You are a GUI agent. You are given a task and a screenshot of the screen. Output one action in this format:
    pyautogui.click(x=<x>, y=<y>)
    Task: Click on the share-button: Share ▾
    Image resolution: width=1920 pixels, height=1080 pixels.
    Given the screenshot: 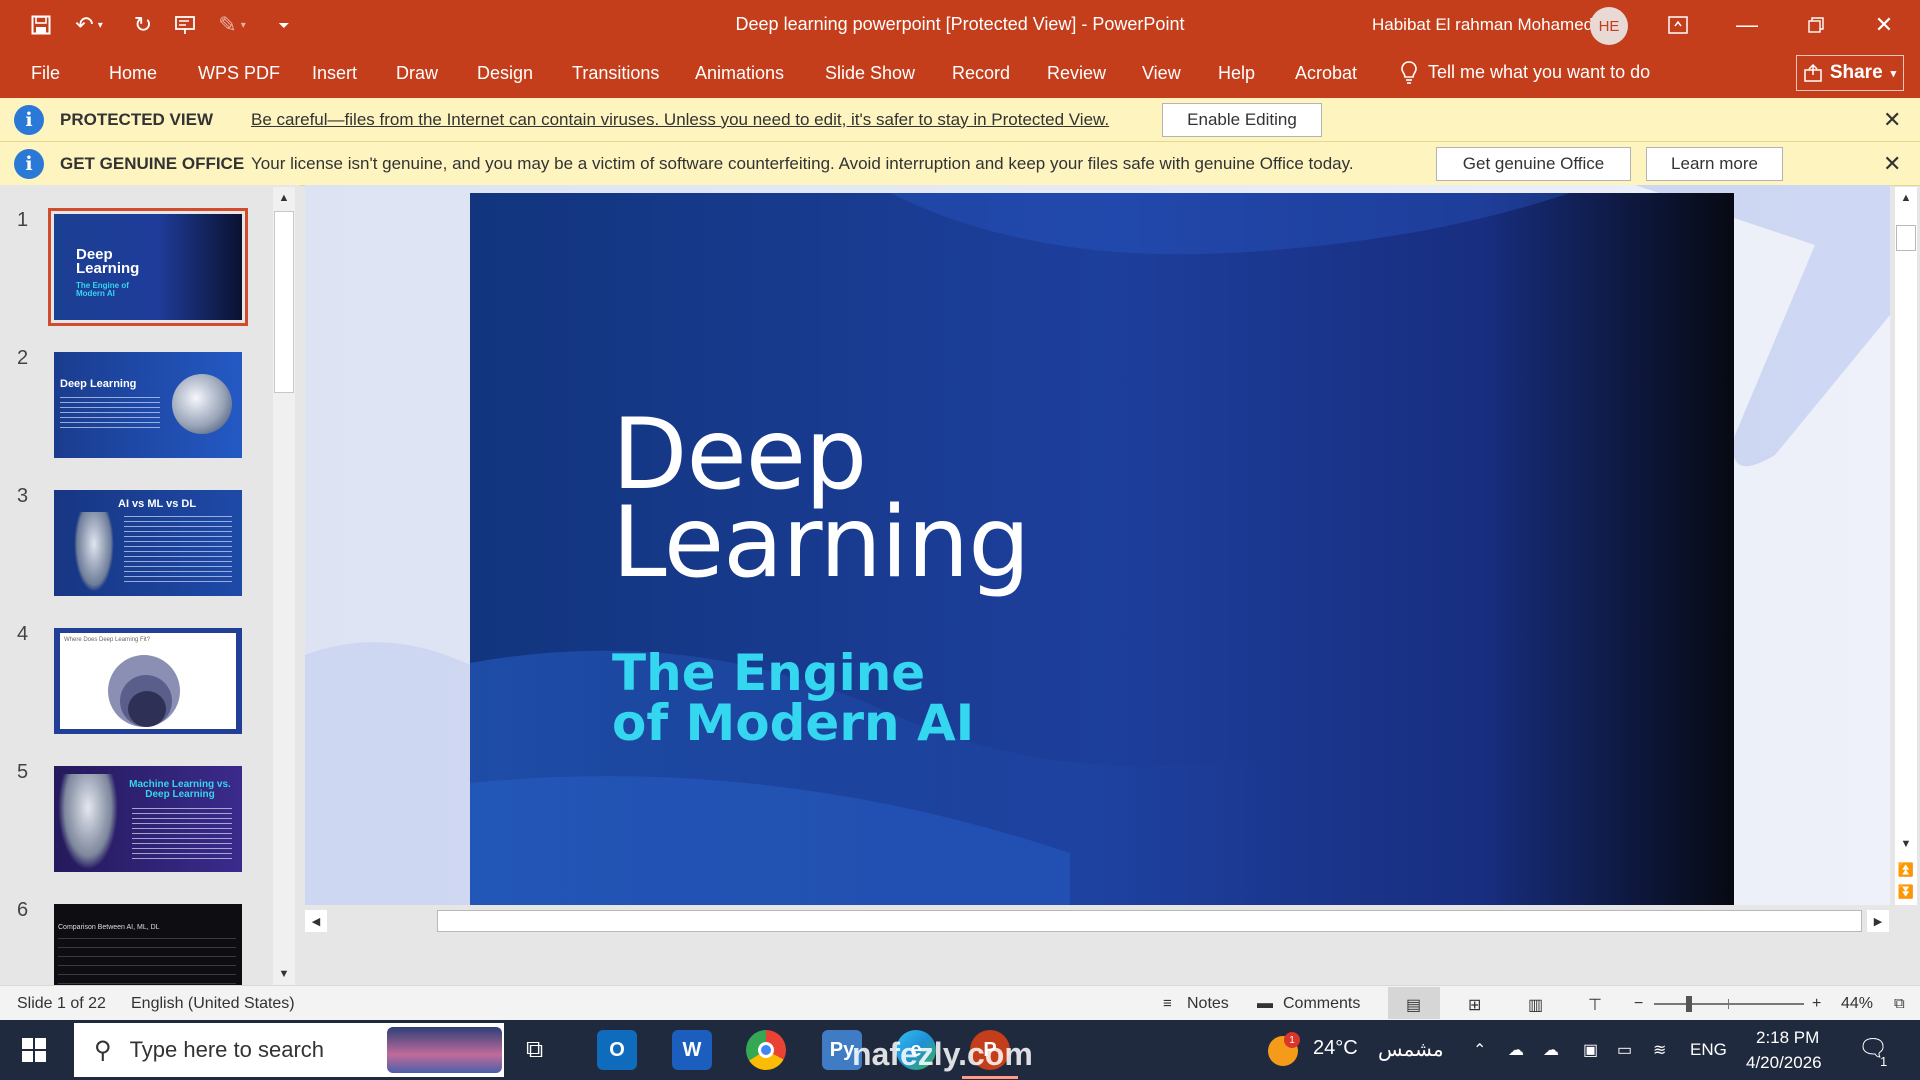 What is the action you would take?
    pyautogui.click(x=1850, y=73)
    